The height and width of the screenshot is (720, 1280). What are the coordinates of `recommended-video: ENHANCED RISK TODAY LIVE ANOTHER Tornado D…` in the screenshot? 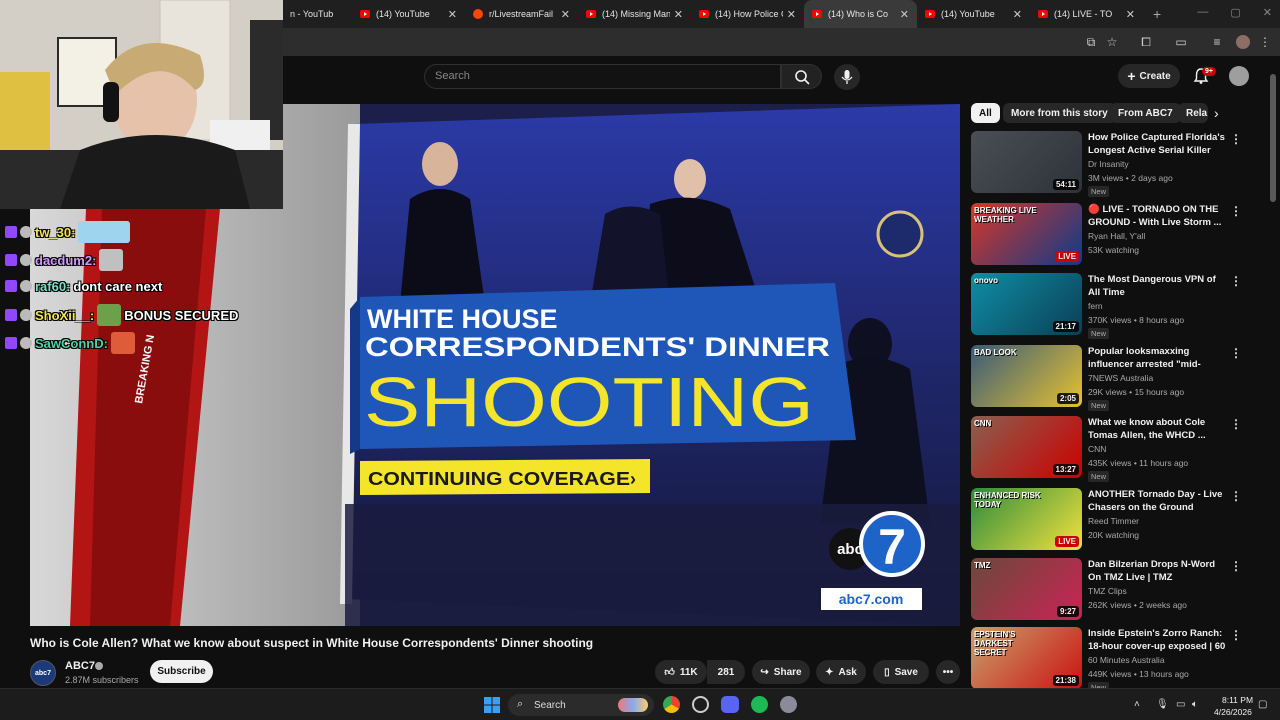 It's located at (1116, 521).